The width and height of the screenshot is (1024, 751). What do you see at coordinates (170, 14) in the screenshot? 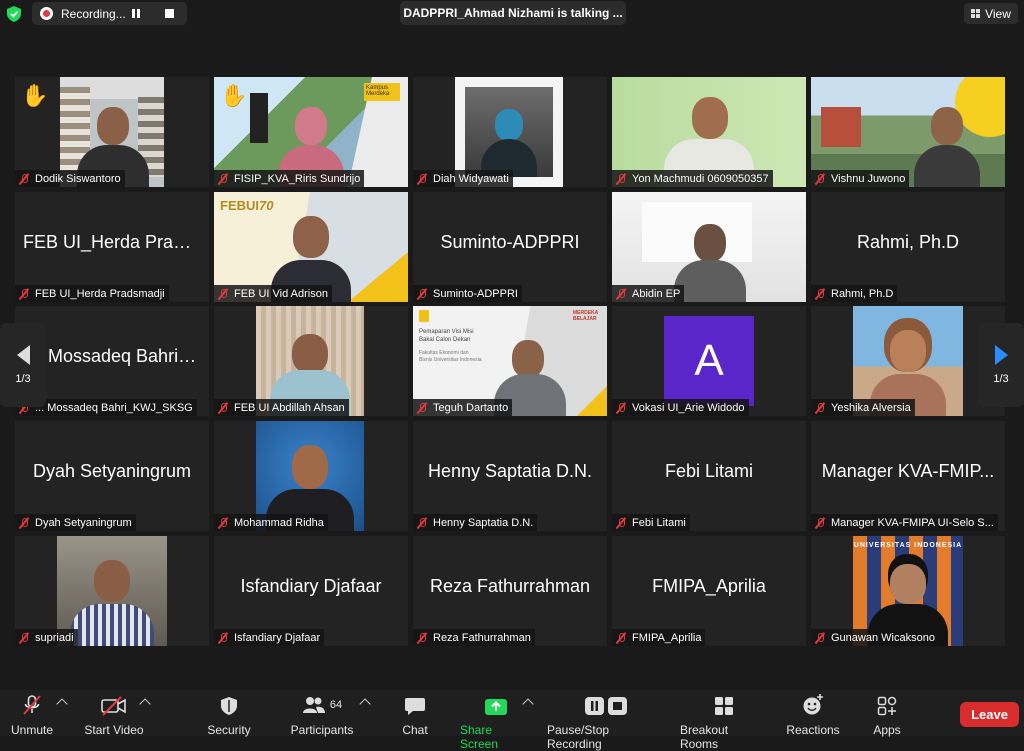
I see `stop-recording-button` at bounding box center [170, 14].